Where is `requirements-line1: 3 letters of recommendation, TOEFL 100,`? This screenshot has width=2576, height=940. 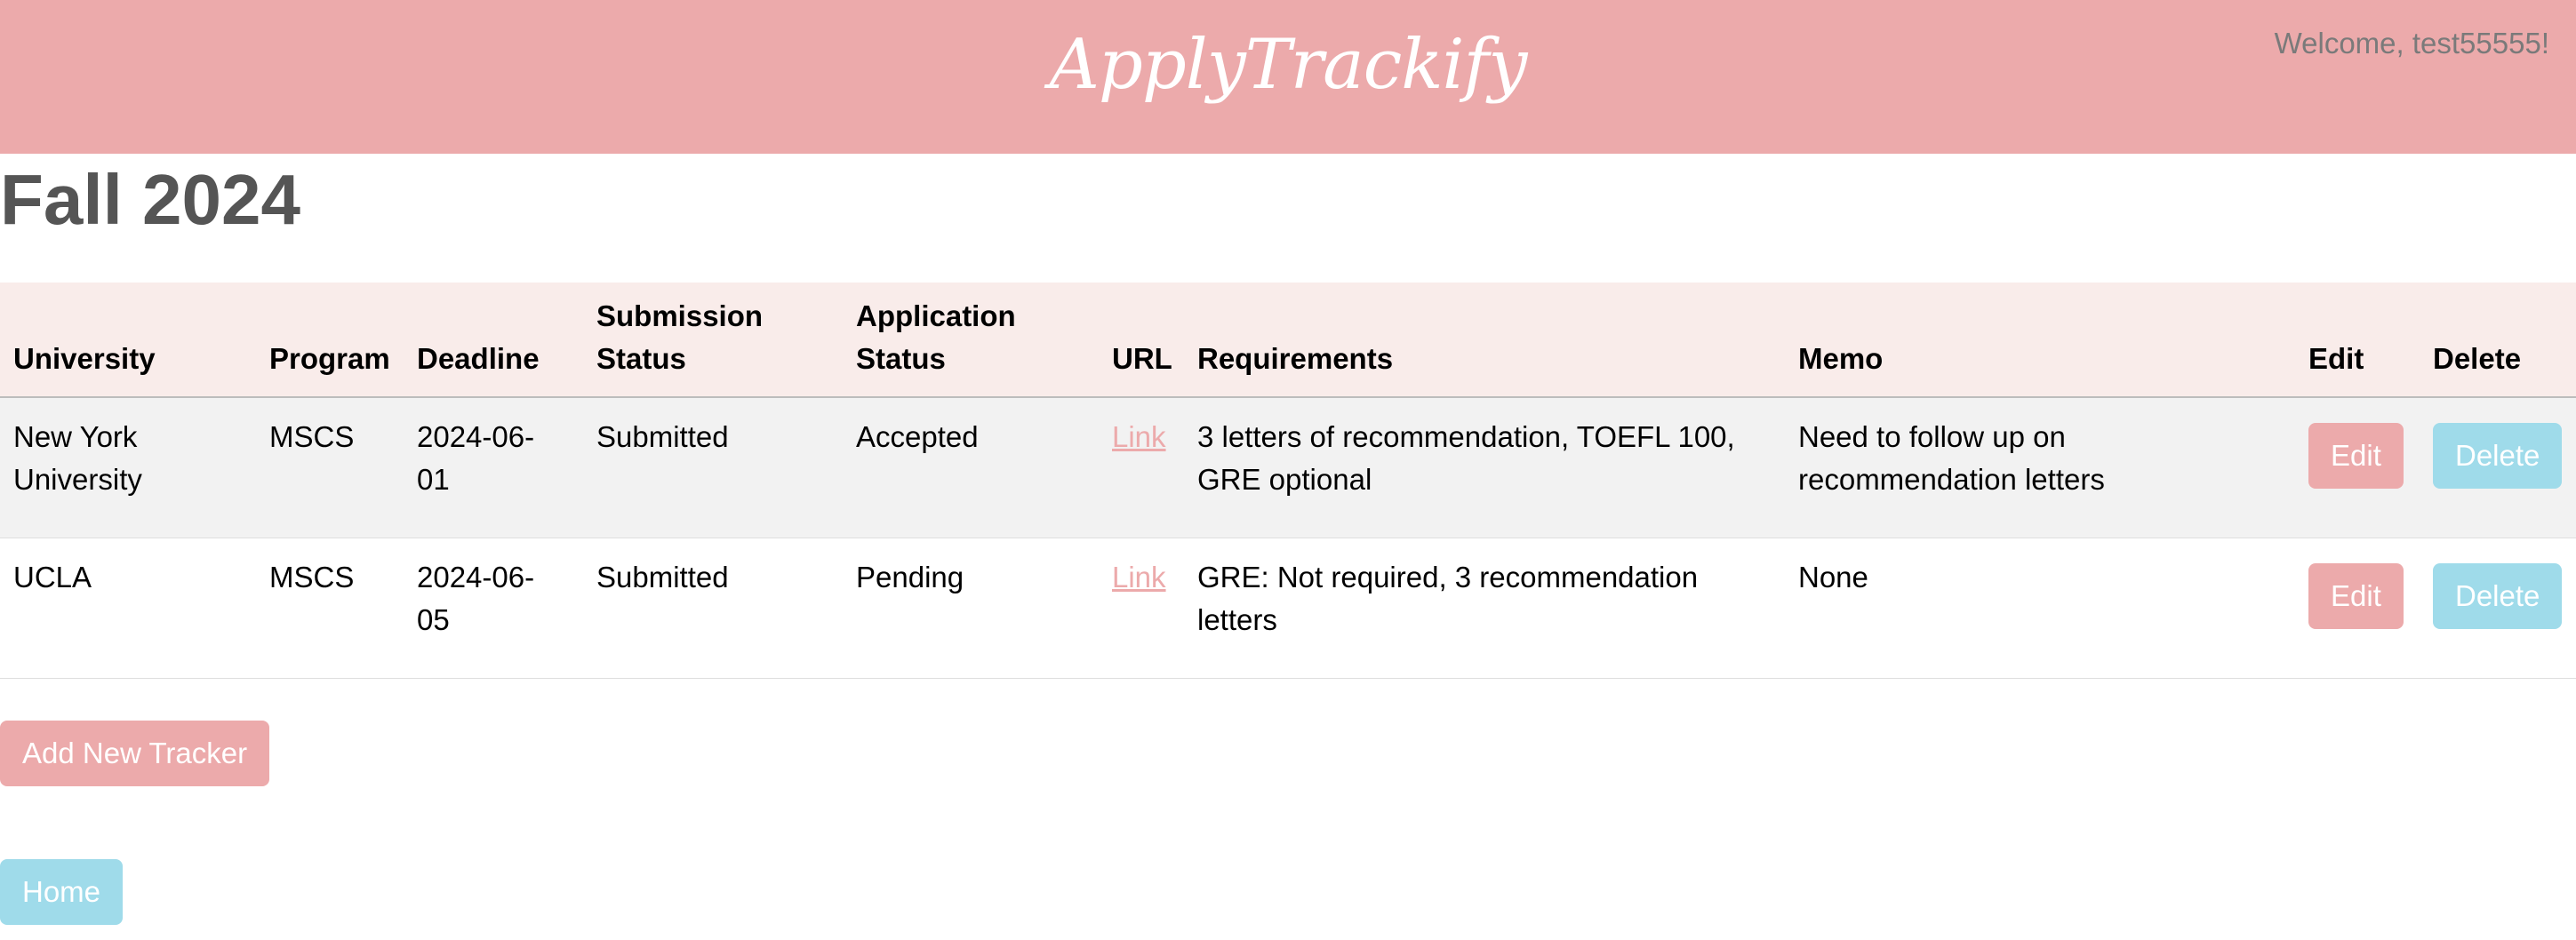 requirements-line1: 3 letters of recommendation, TOEFL 100, is located at coordinates (1466, 436).